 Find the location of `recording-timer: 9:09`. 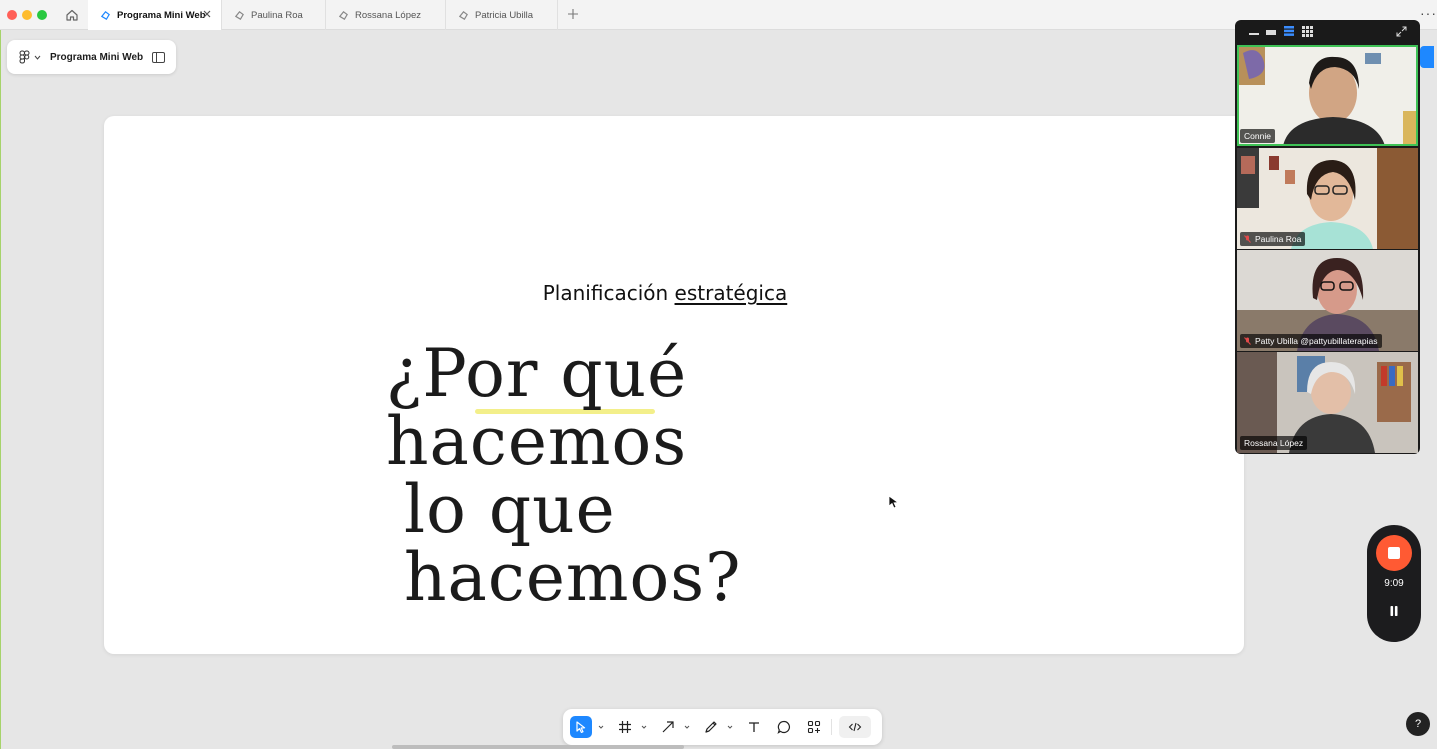

recording-timer: 9:09 is located at coordinates (1394, 583).